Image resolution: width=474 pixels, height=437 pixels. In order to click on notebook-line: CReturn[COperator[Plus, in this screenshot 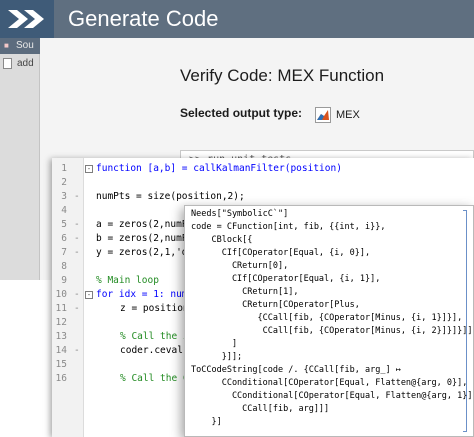, I will do `click(275, 305)`.